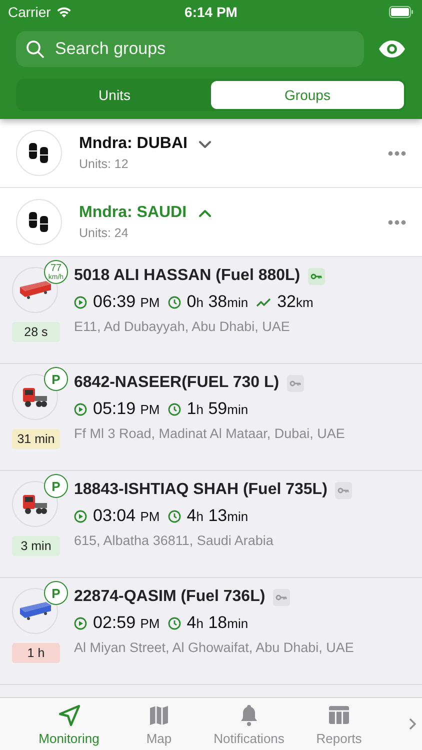 Image resolution: width=422 pixels, height=750 pixels. Describe the element at coordinates (249, 724) in the screenshot. I see `tab-bar-item: Notifications` at that location.